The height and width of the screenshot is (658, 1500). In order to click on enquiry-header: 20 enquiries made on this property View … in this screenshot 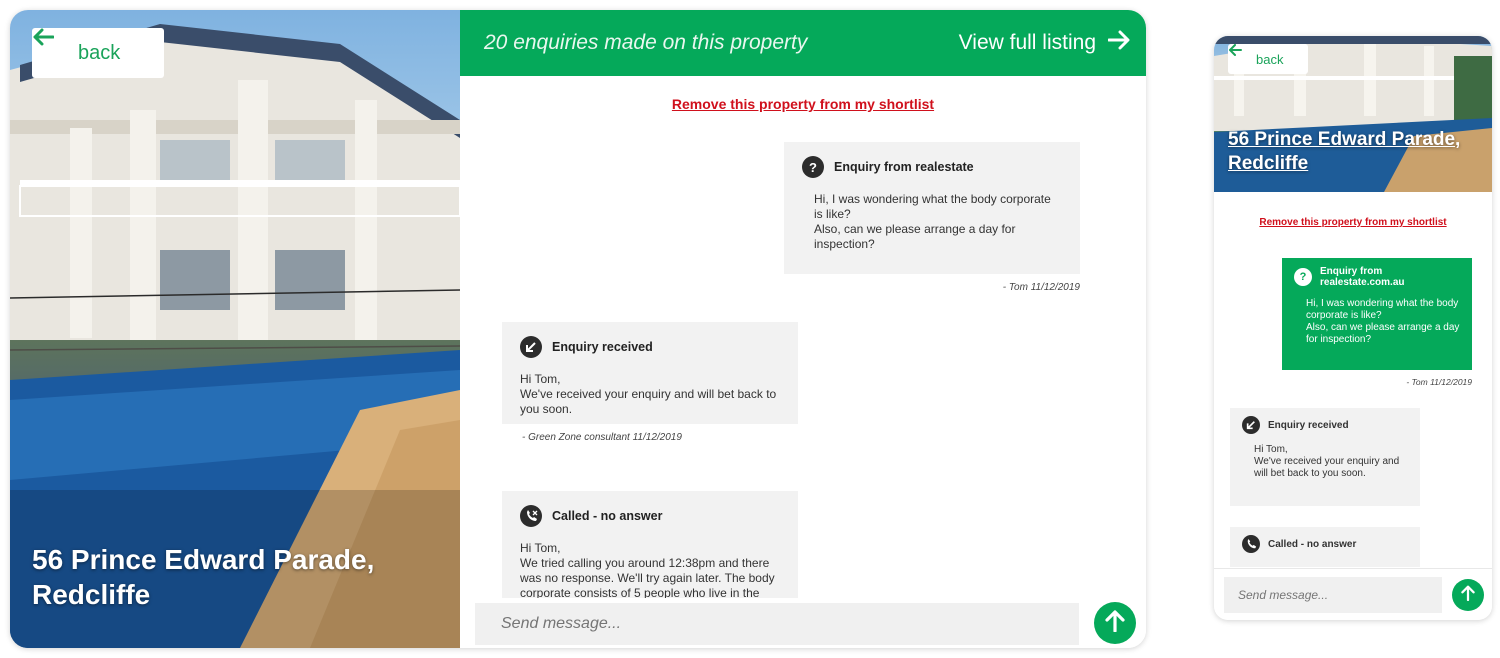, I will do `click(803, 43)`.